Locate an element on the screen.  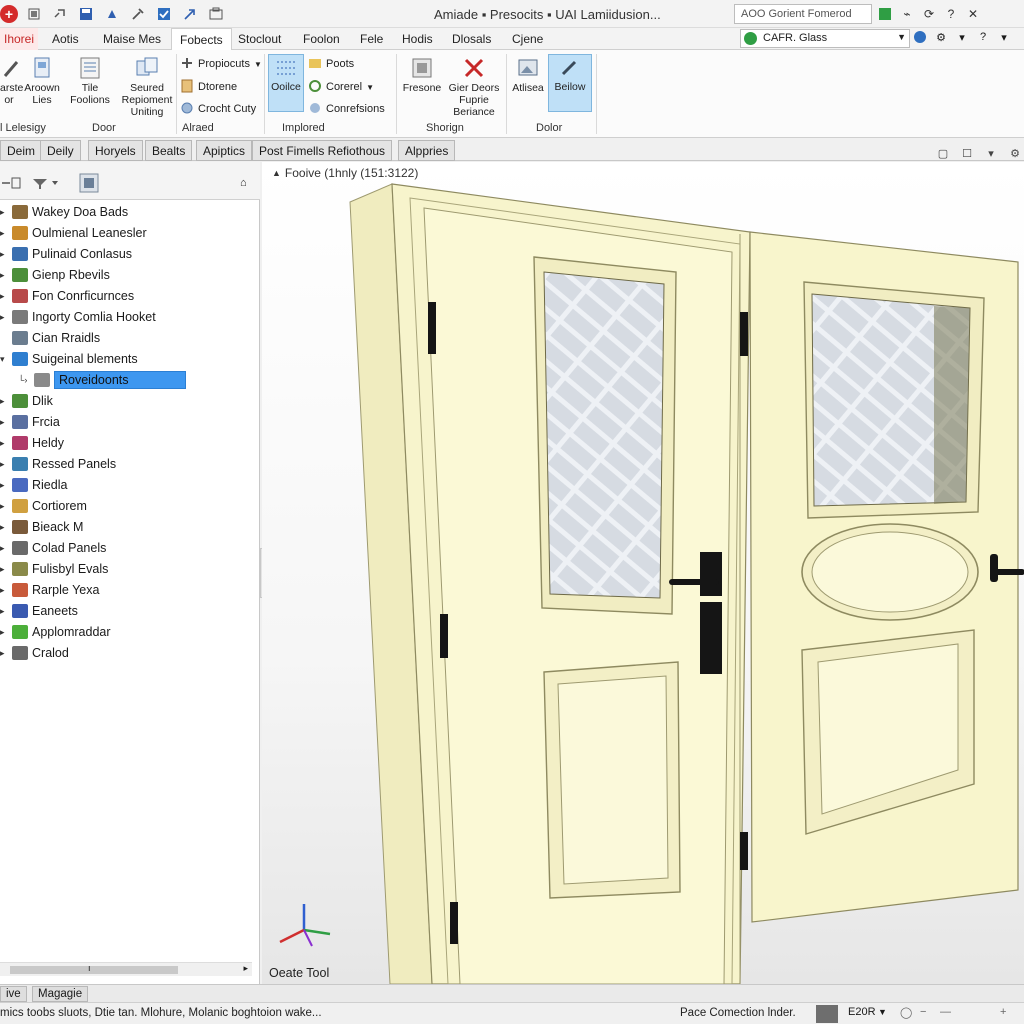
expand-arrow-icon: ▾ is located at coordinates (5, 359).